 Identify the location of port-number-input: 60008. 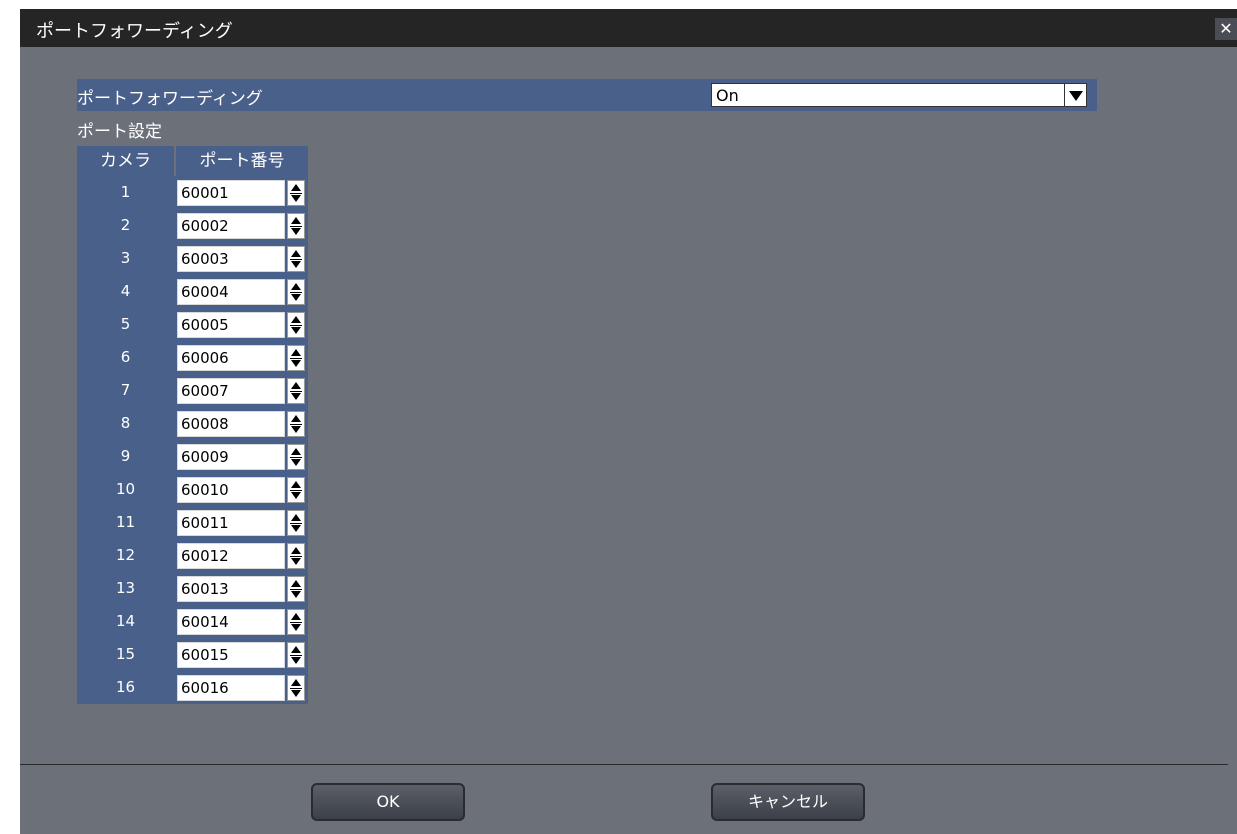
(231, 424).